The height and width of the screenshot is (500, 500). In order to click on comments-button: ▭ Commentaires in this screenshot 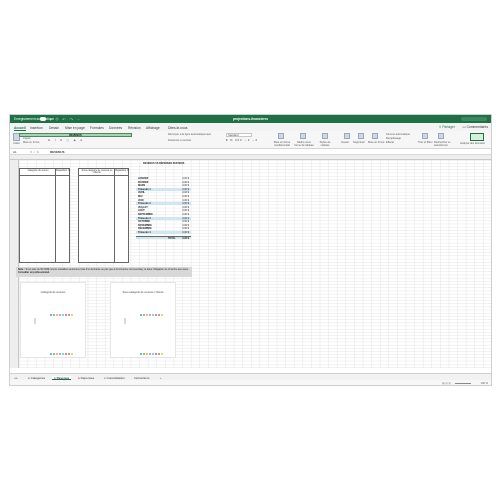, I will do `click(475, 127)`.